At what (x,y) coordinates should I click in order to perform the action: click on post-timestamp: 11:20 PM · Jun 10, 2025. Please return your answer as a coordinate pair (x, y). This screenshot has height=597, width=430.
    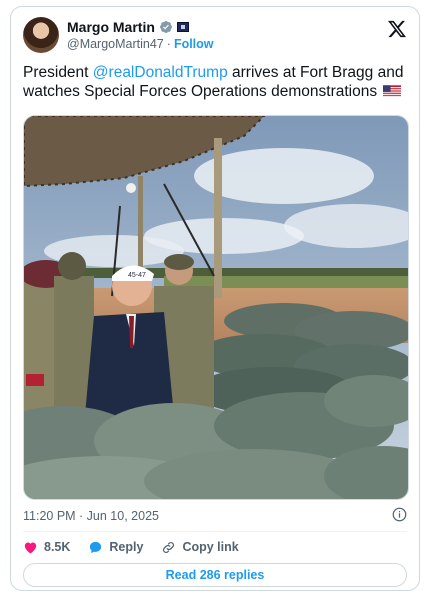
    Looking at the image, I should click on (91, 516).